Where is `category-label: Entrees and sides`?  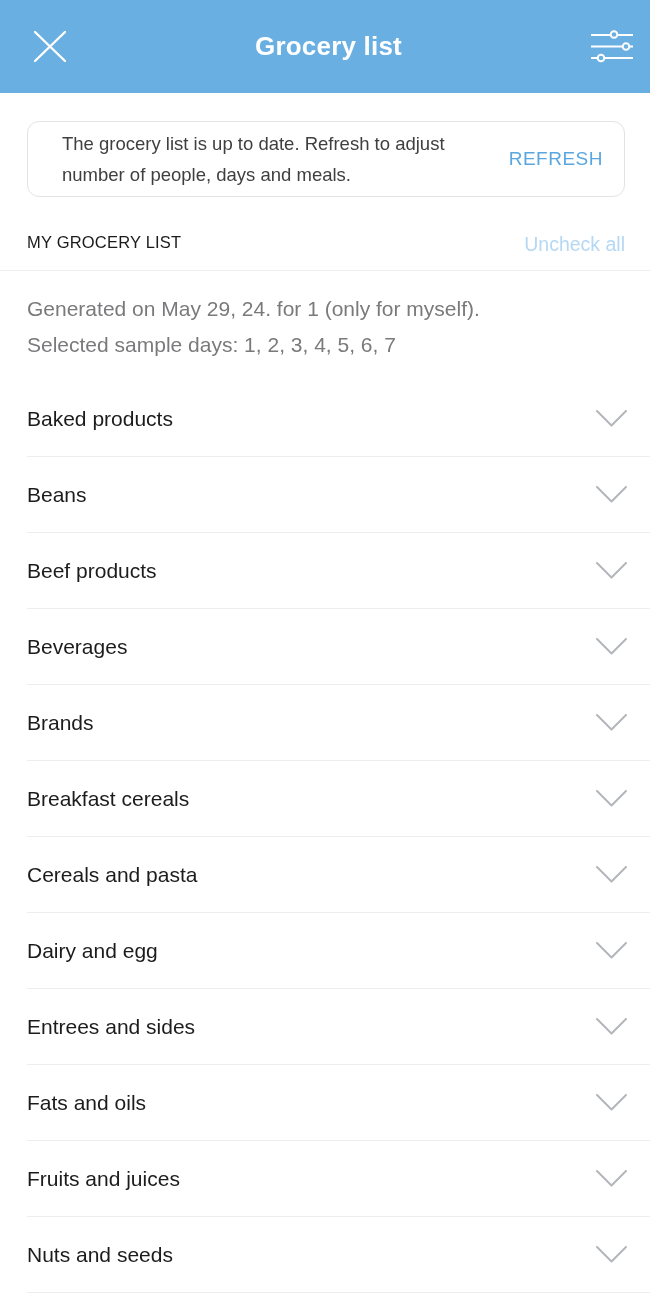
category-label: Entrees and sides is located at coordinates (111, 1026).